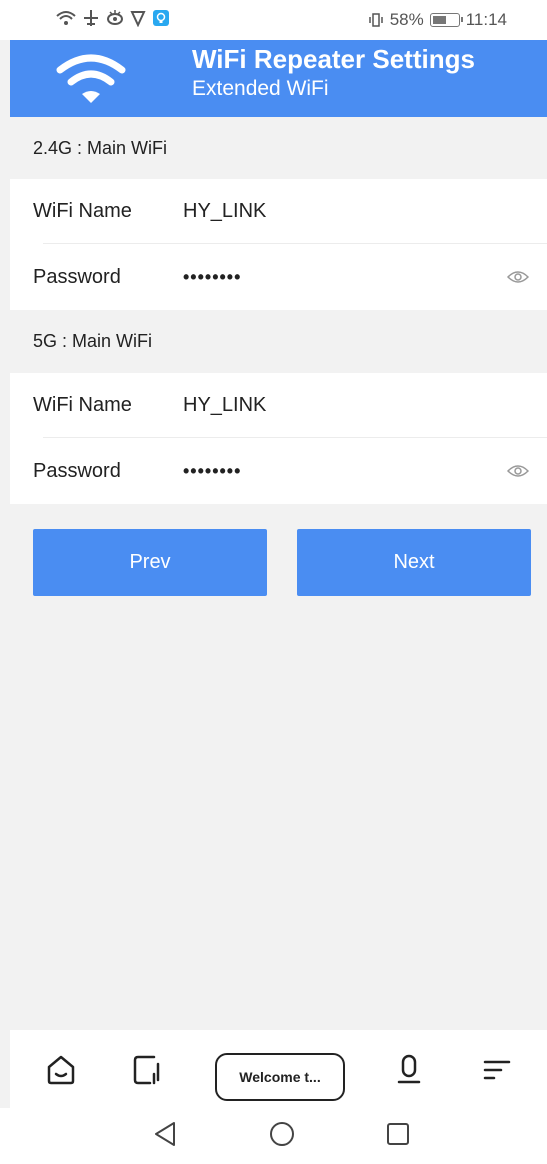 The width and height of the screenshot is (547, 1164). Describe the element at coordinates (414, 562) in the screenshot. I see `next-button: Next` at that location.